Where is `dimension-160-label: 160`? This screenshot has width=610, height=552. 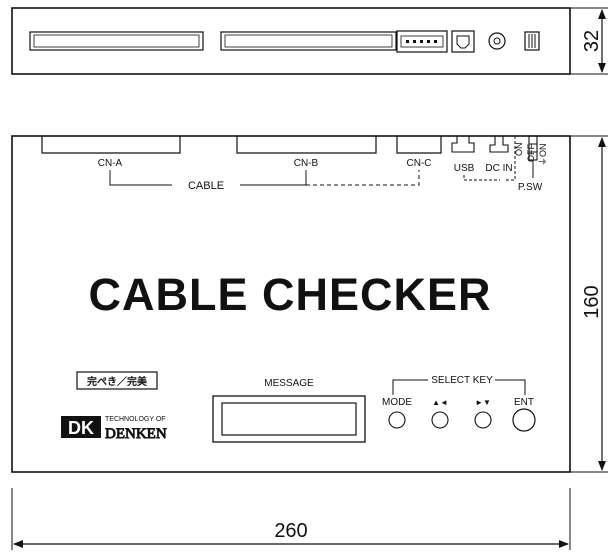 dimension-160-label: 160 is located at coordinates (592, 301).